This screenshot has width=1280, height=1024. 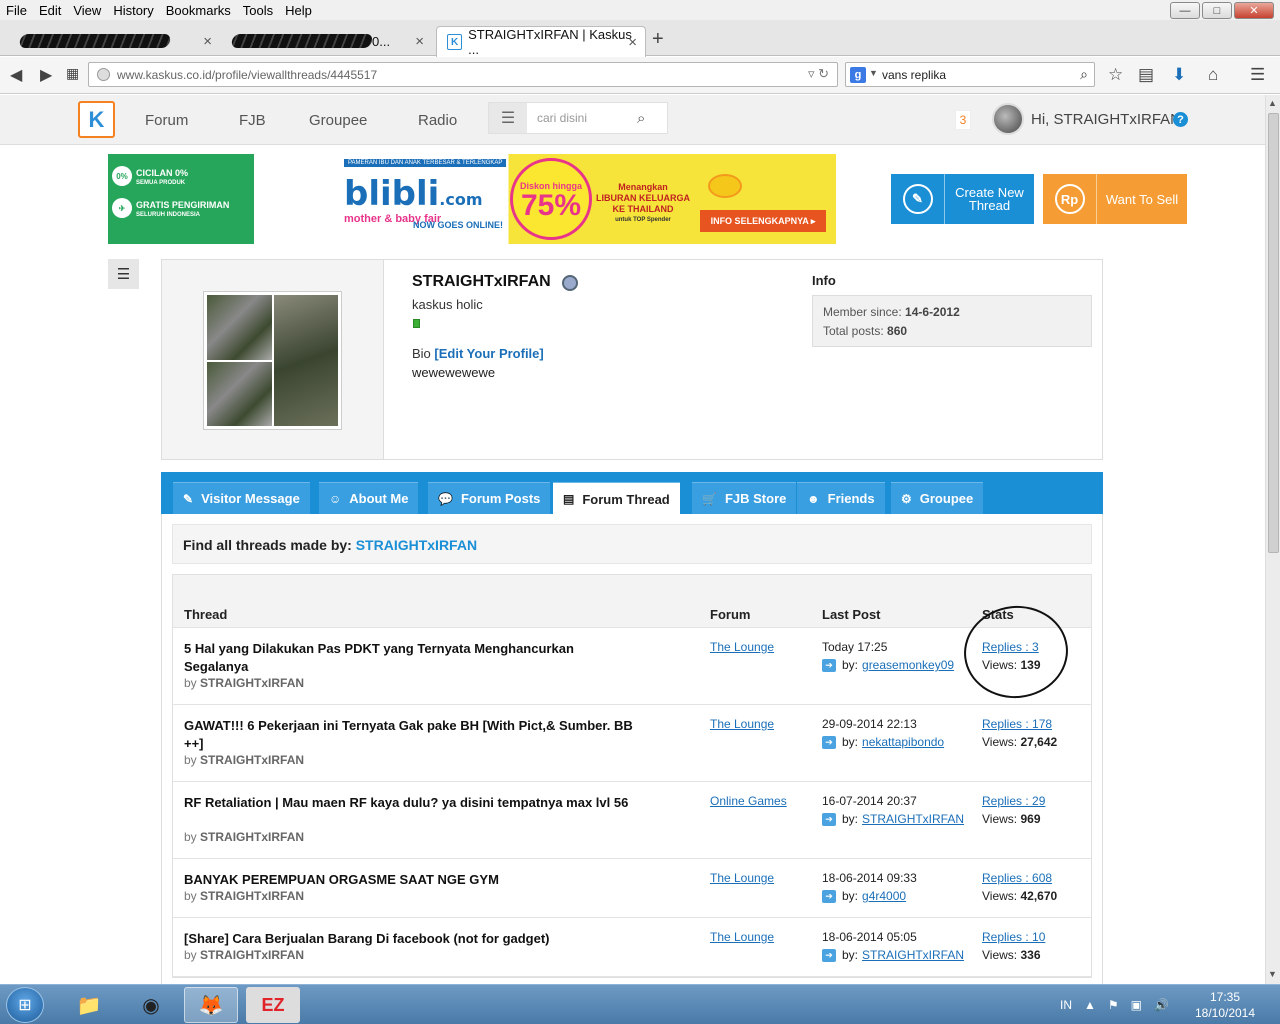 I want to click on site-search-input: cari disini, so click(x=582, y=118).